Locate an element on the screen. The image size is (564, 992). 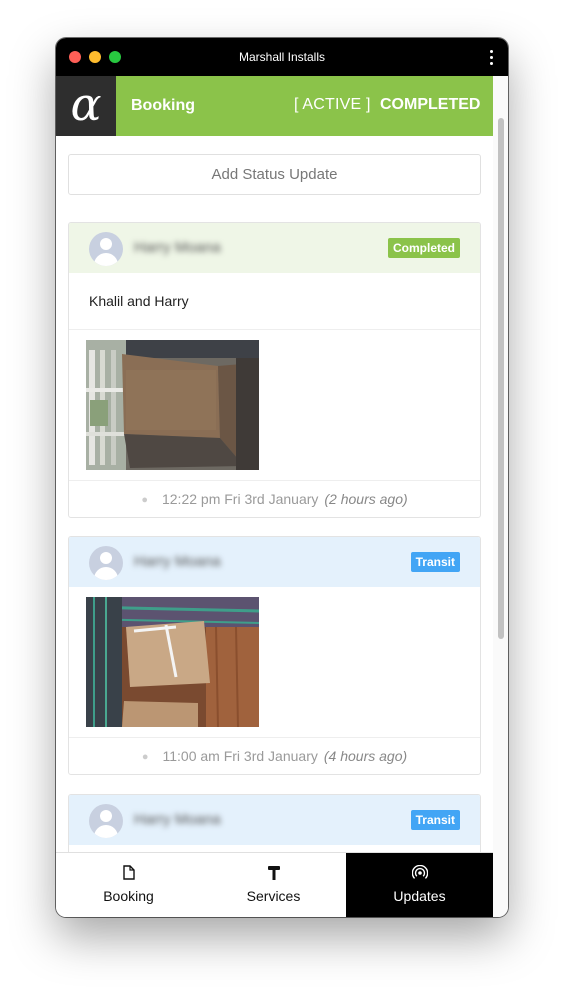
app-header: α Booking [ ACTIVE ] COMPLETED is located at coordinates (274, 106).